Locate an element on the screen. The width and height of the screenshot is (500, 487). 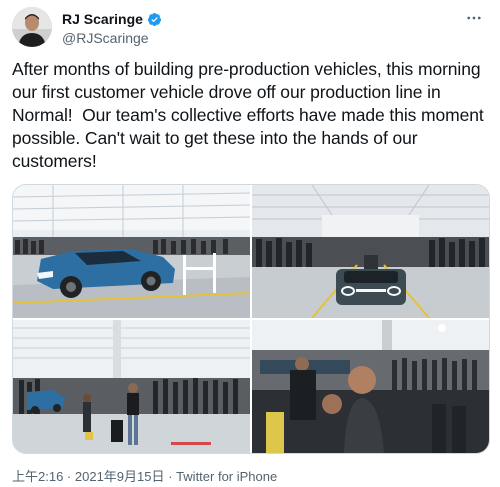
author-names: RJ Scaringe @RJScaringe is located at coordinates (112, 28).